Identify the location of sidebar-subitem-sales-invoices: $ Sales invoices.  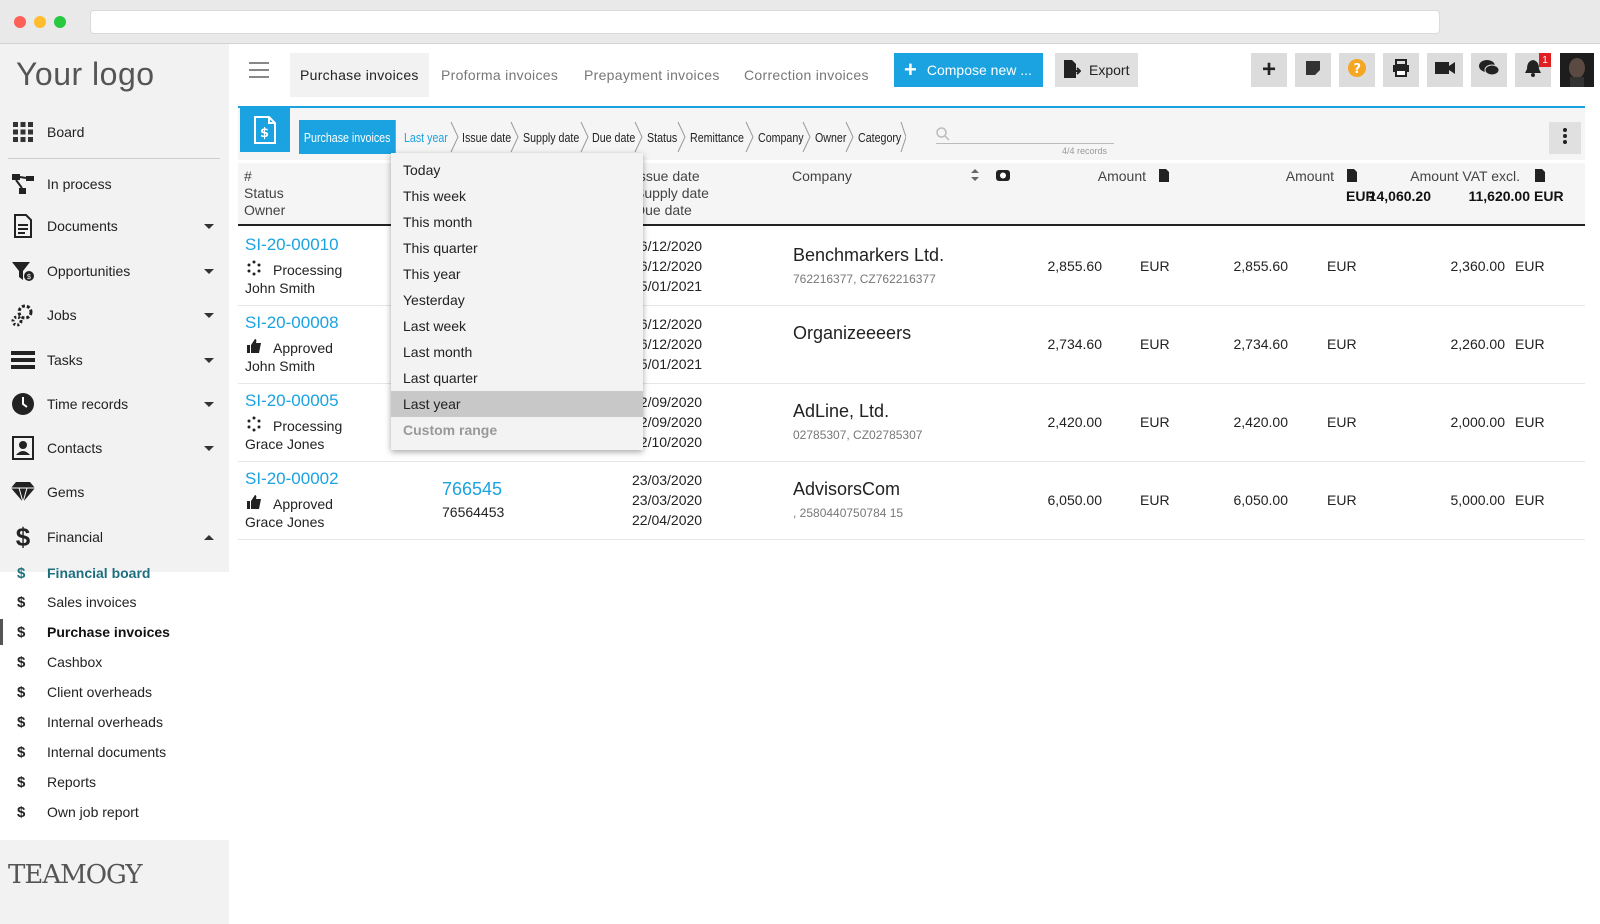
(114, 602).